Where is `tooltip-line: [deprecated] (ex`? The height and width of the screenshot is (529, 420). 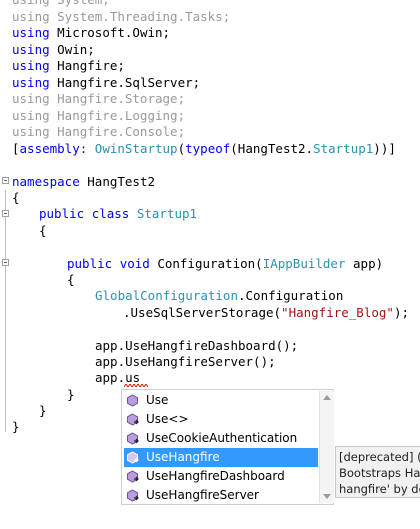 tooltip-line: [deprecated] (ex is located at coordinates (379, 457).